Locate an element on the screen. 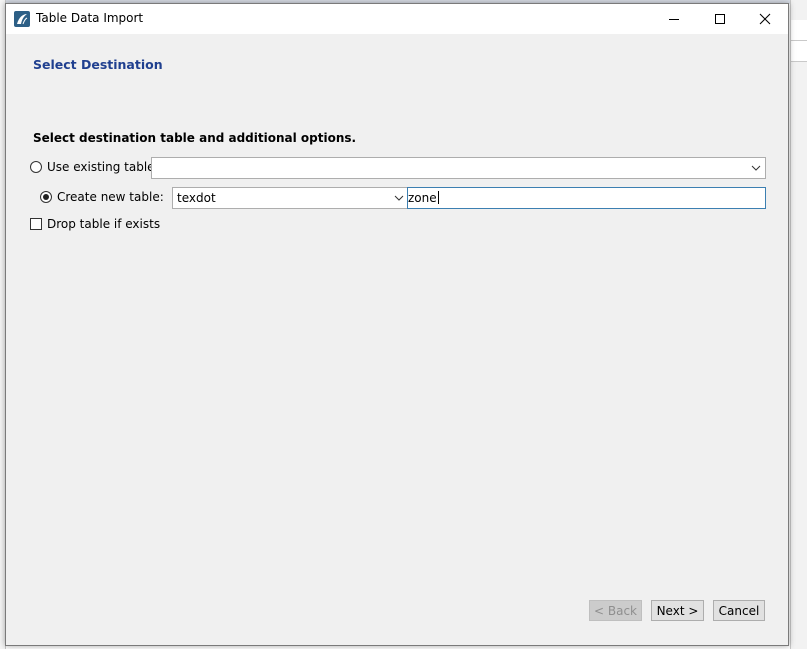 This screenshot has height=649, width=807. close-button is located at coordinates (765, 19).